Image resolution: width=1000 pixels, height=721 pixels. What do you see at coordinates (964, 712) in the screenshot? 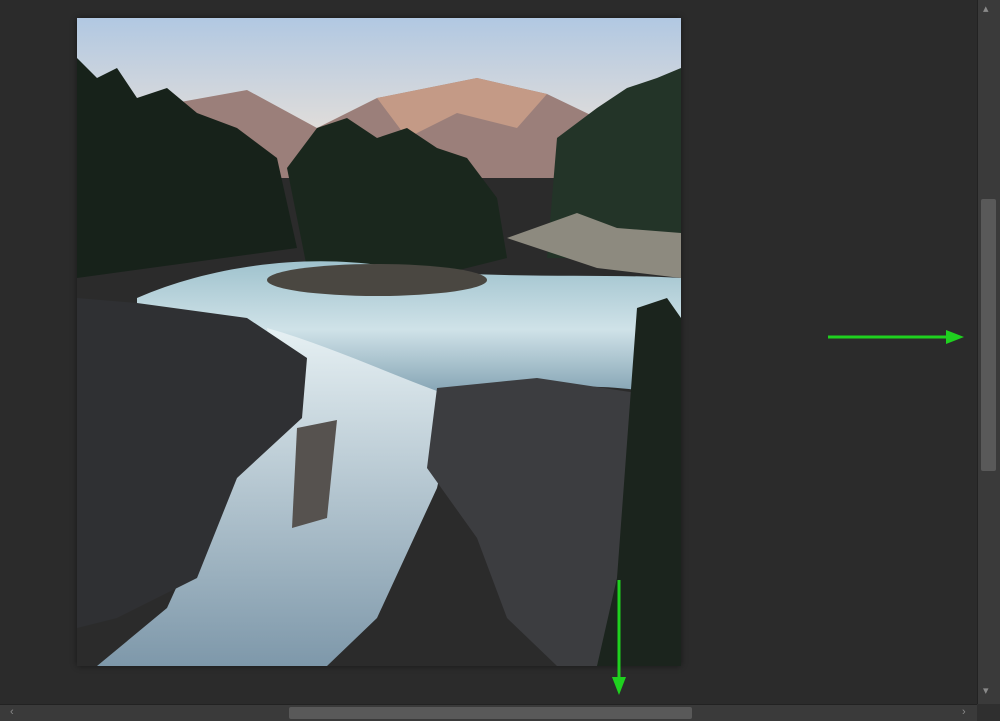
I see `scroll-right-icon: ›` at bounding box center [964, 712].